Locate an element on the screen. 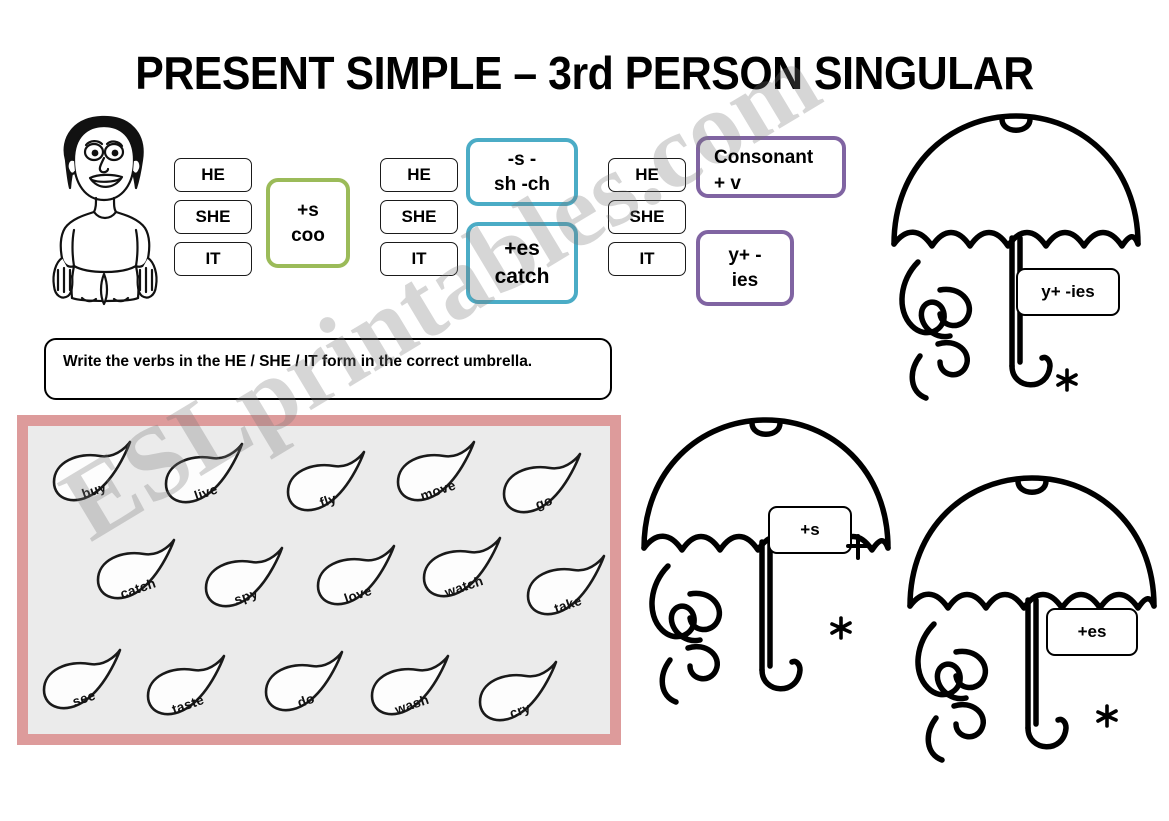 The height and width of the screenshot is (821, 1169). raindrop-move: move is located at coordinates (438, 480).